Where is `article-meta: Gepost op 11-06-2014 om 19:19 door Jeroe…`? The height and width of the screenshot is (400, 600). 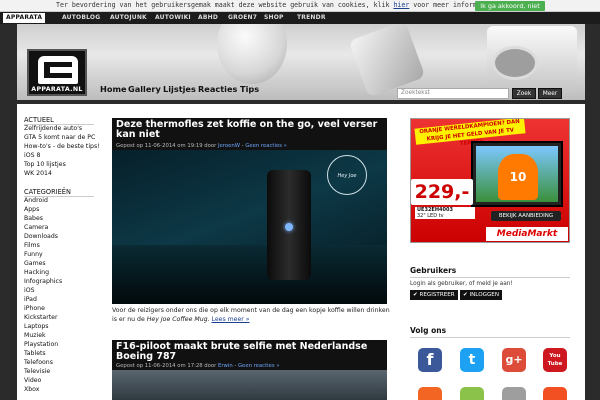 article-meta: Gepost op 11-06-2014 om 19:19 door Jeroe… is located at coordinates (249, 146).